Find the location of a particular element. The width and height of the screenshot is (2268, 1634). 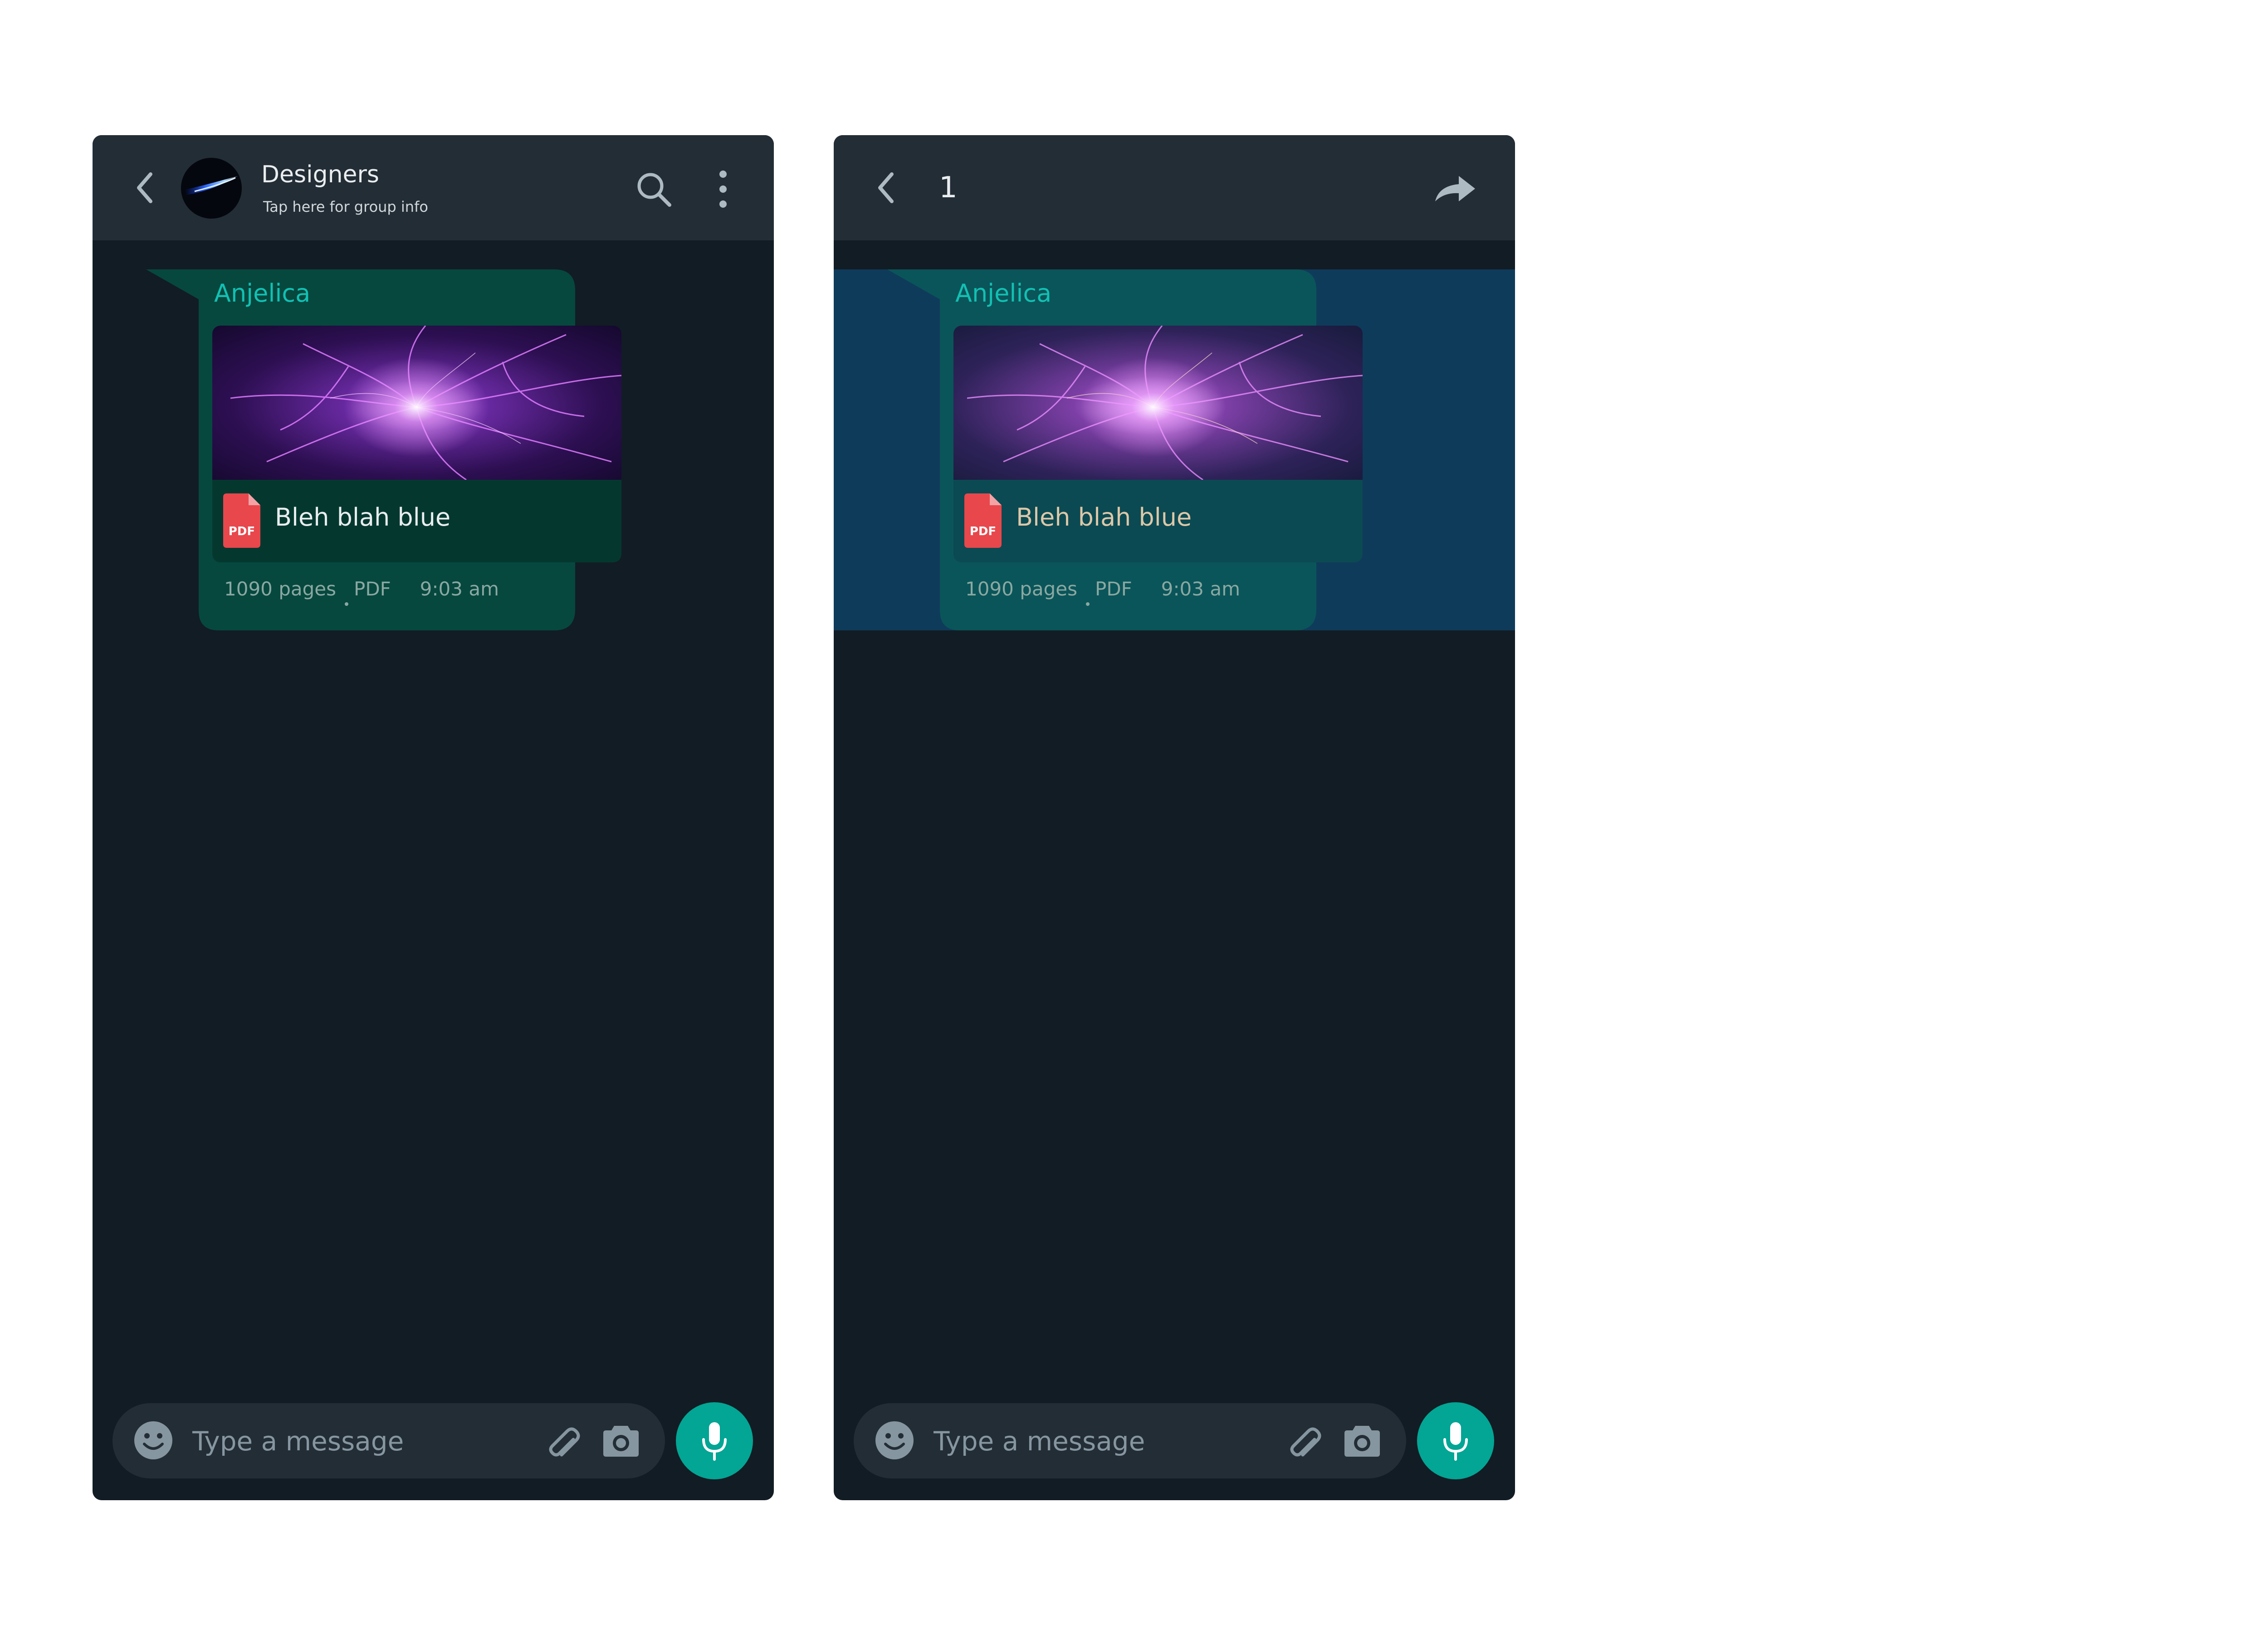

avatar is located at coordinates (212, 188).